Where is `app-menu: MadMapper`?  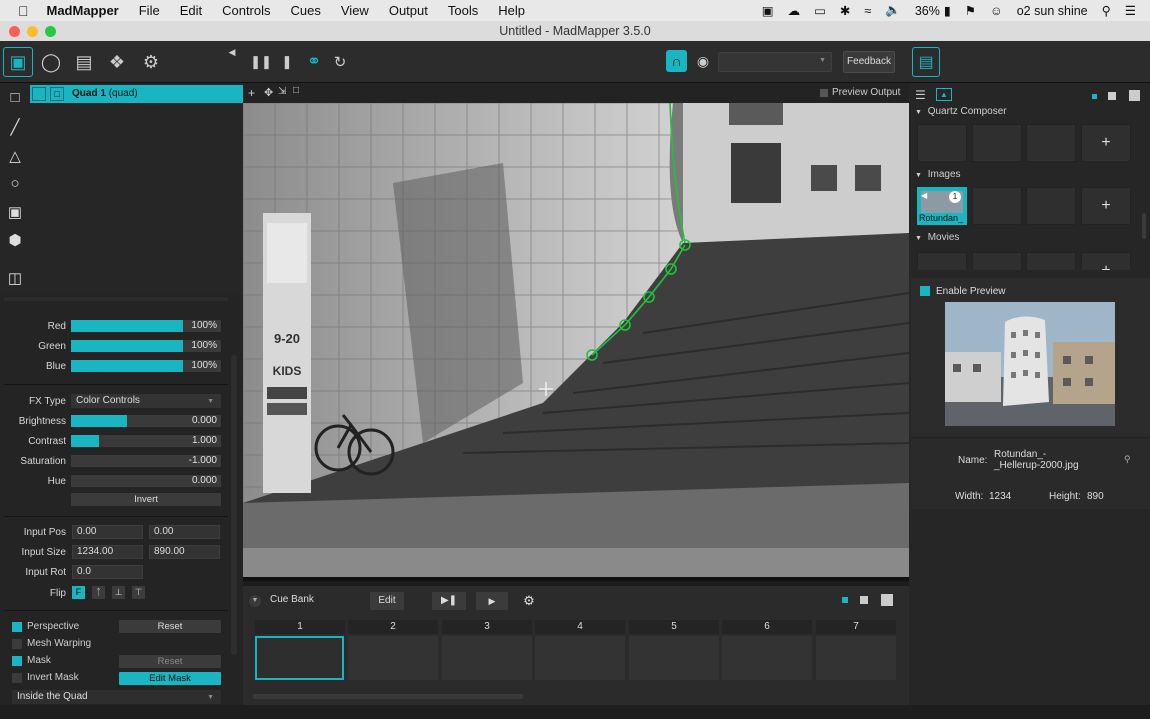
app-menu: MadMapper is located at coordinates (83, 10).